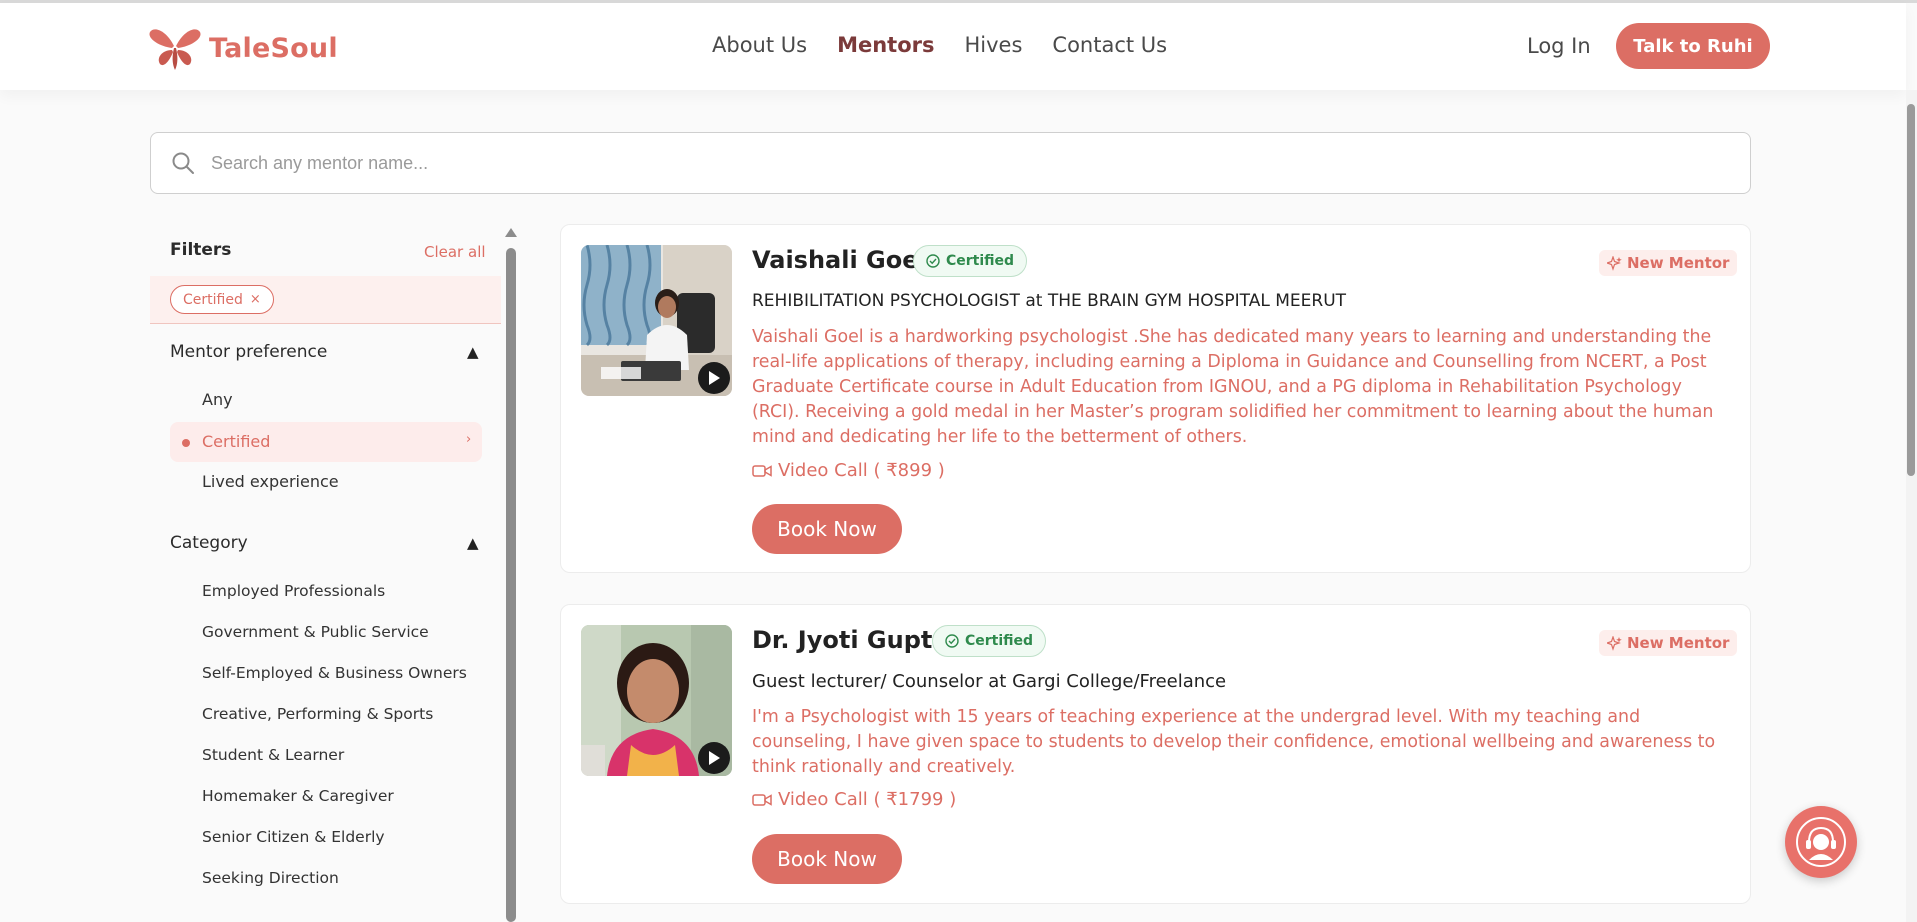 Image resolution: width=1917 pixels, height=922 pixels. What do you see at coordinates (273, 48) in the screenshot?
I see `brand-name: TaleSoul` at bounding box center [273, 48].